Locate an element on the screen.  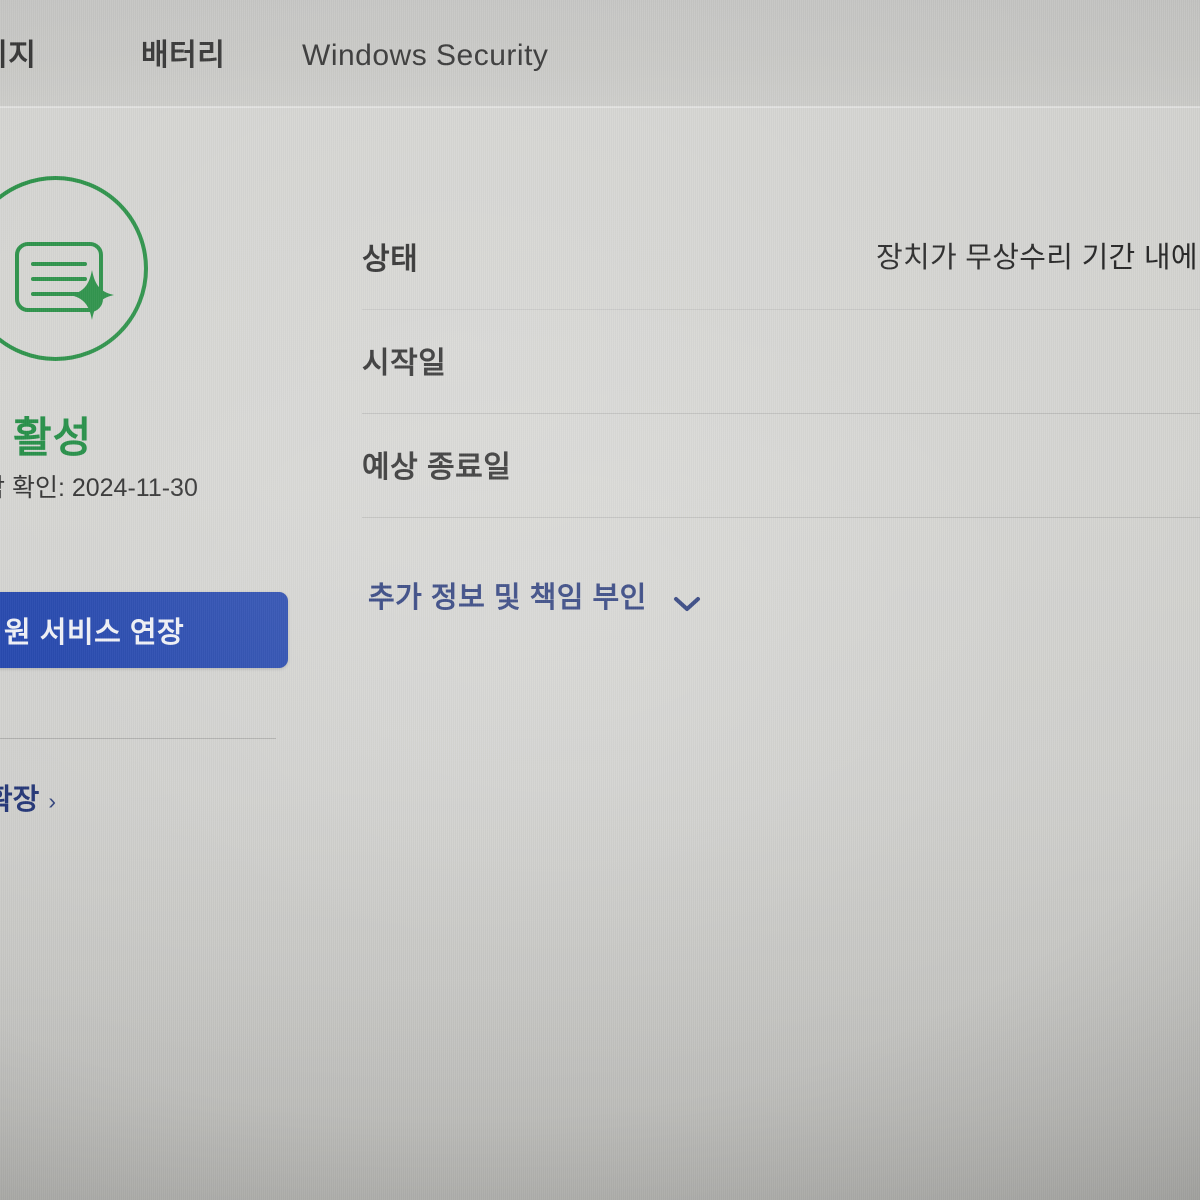
tab-storage: 토리지 is located at coordinates (18, 56).